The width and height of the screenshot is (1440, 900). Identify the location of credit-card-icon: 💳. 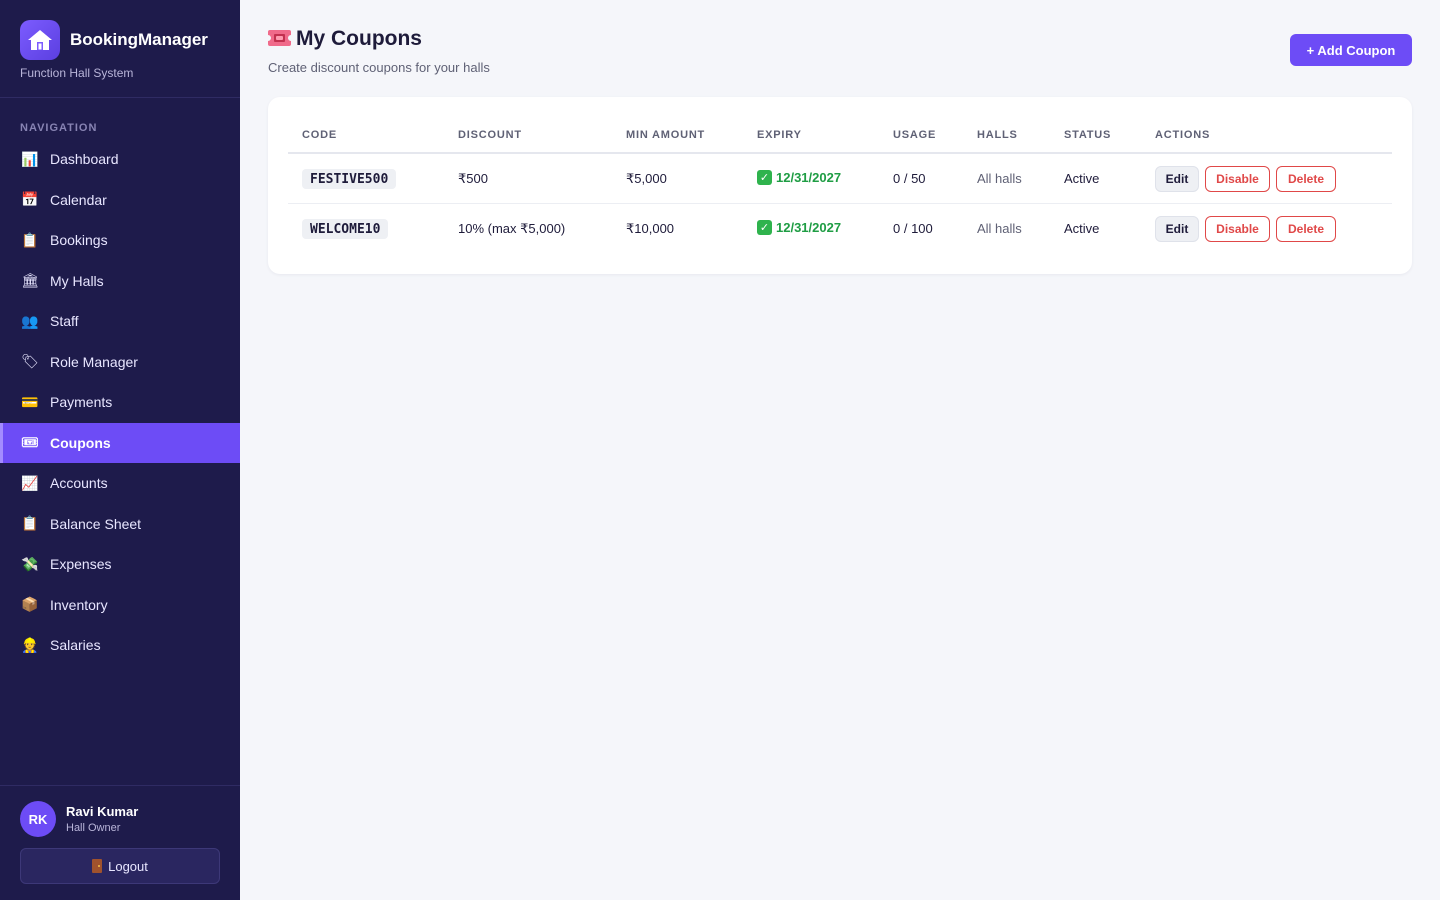
(30, 401).